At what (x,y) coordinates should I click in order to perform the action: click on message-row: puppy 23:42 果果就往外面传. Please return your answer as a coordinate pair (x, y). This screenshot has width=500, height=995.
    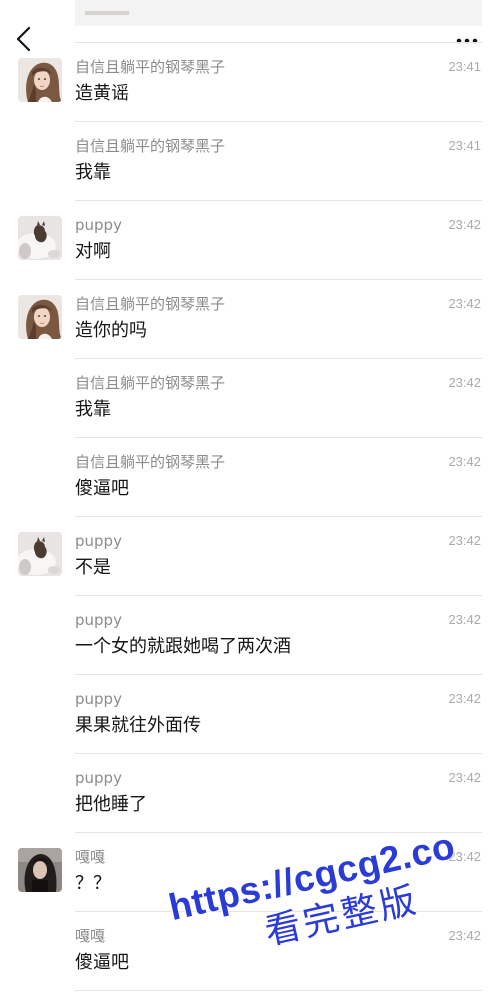
    Looking at the image, I should click on (250, 714).